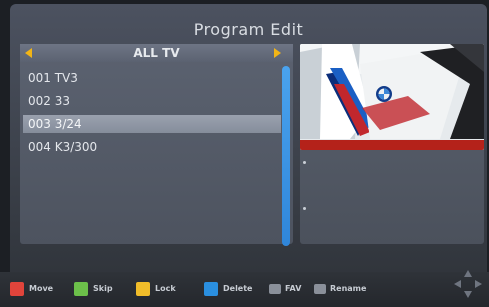 The width and height of the screenshot is (489, 307). I want to click on group-selector: ALL TV, so click(156, 53).